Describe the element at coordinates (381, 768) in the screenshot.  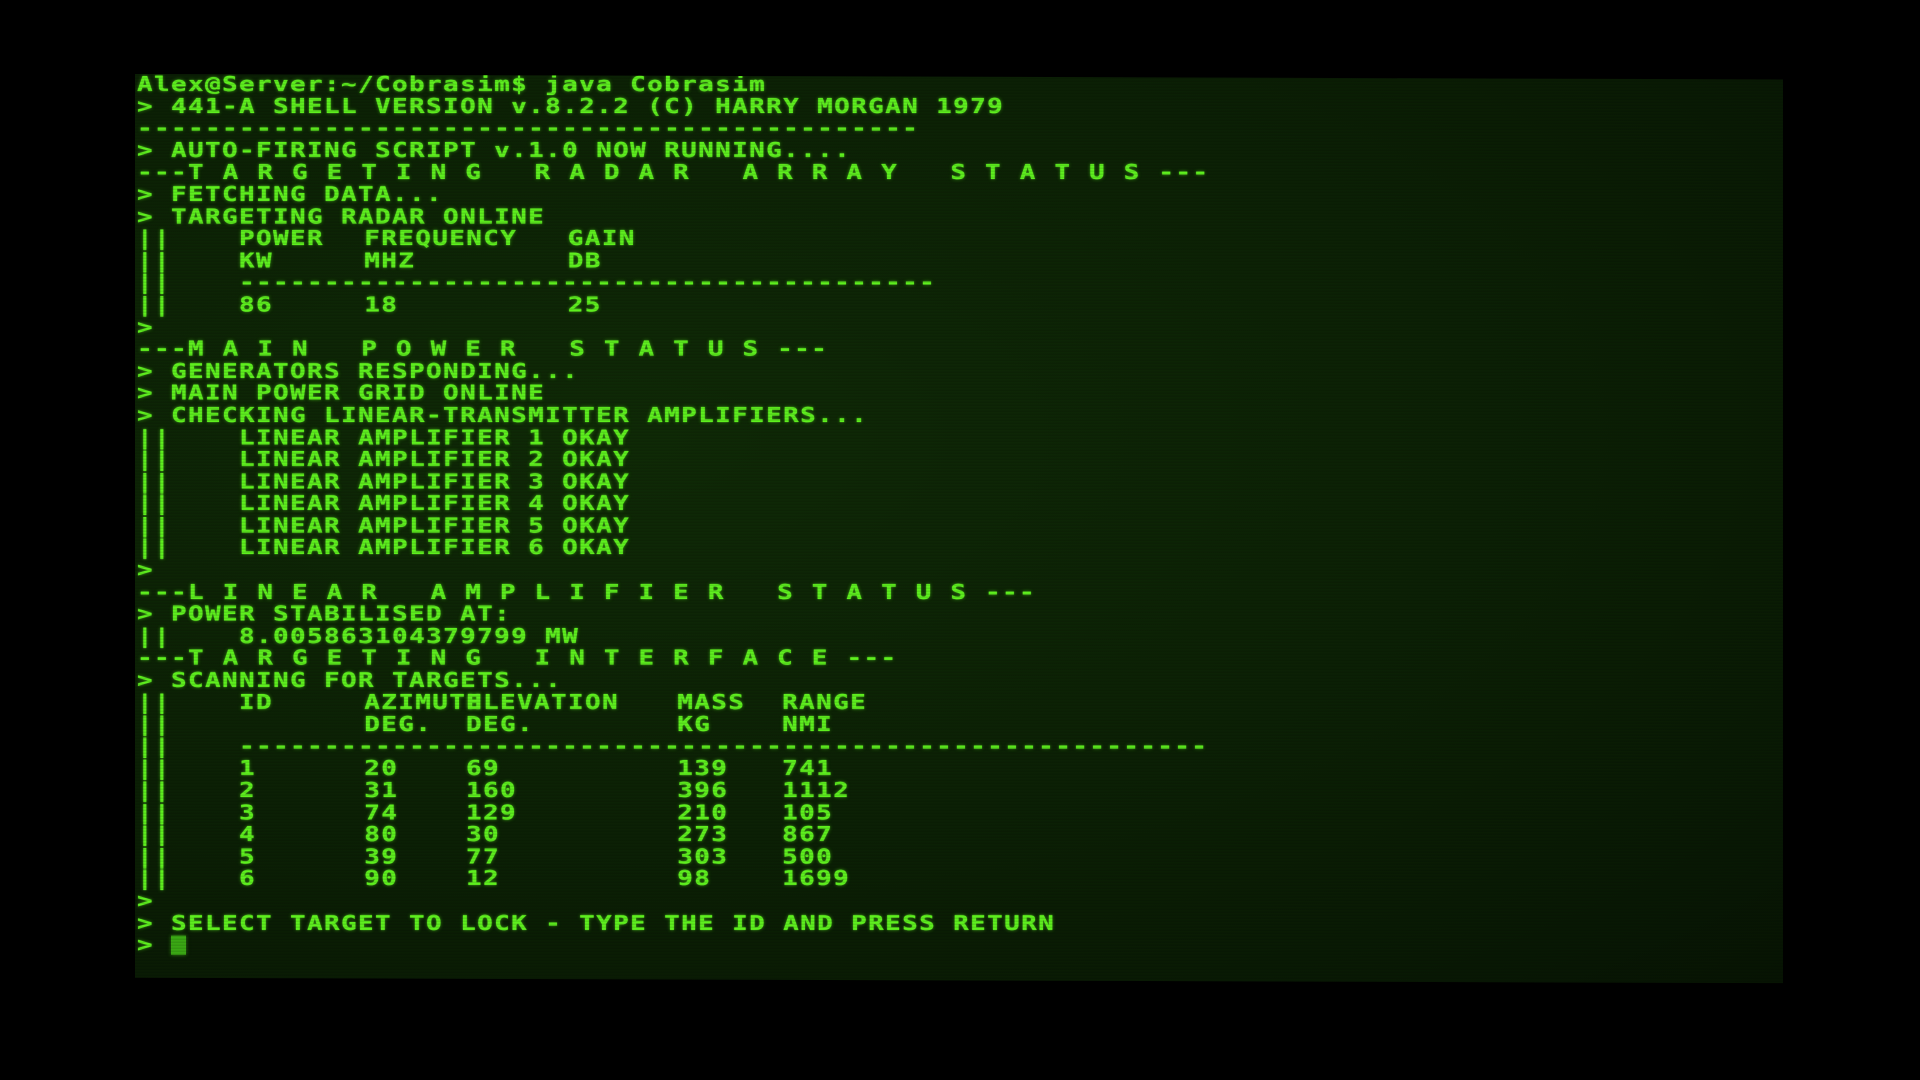
I see `target-azimuth: 20` at that location.